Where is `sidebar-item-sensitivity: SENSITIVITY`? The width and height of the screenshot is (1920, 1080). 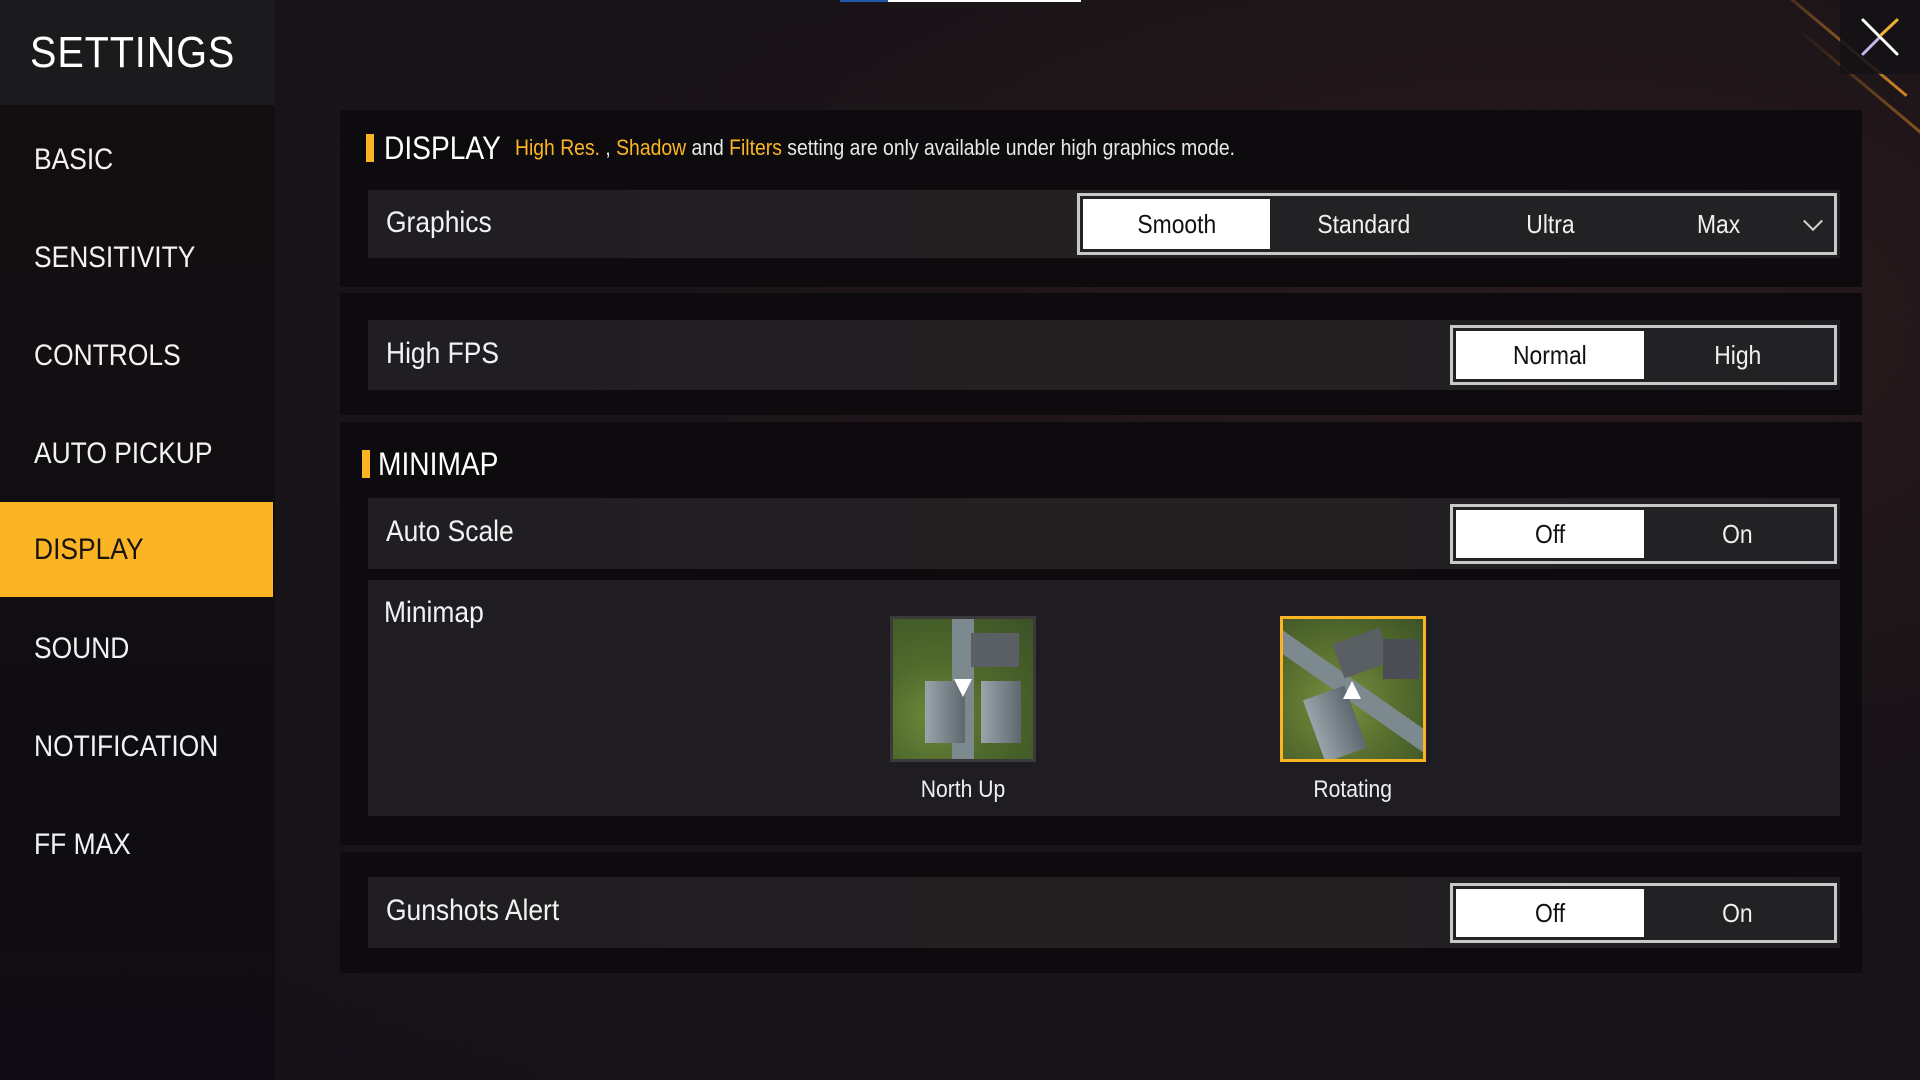 sidebar-item-sensitivity: SENSITIVITY is located at coordinates (136, 257).